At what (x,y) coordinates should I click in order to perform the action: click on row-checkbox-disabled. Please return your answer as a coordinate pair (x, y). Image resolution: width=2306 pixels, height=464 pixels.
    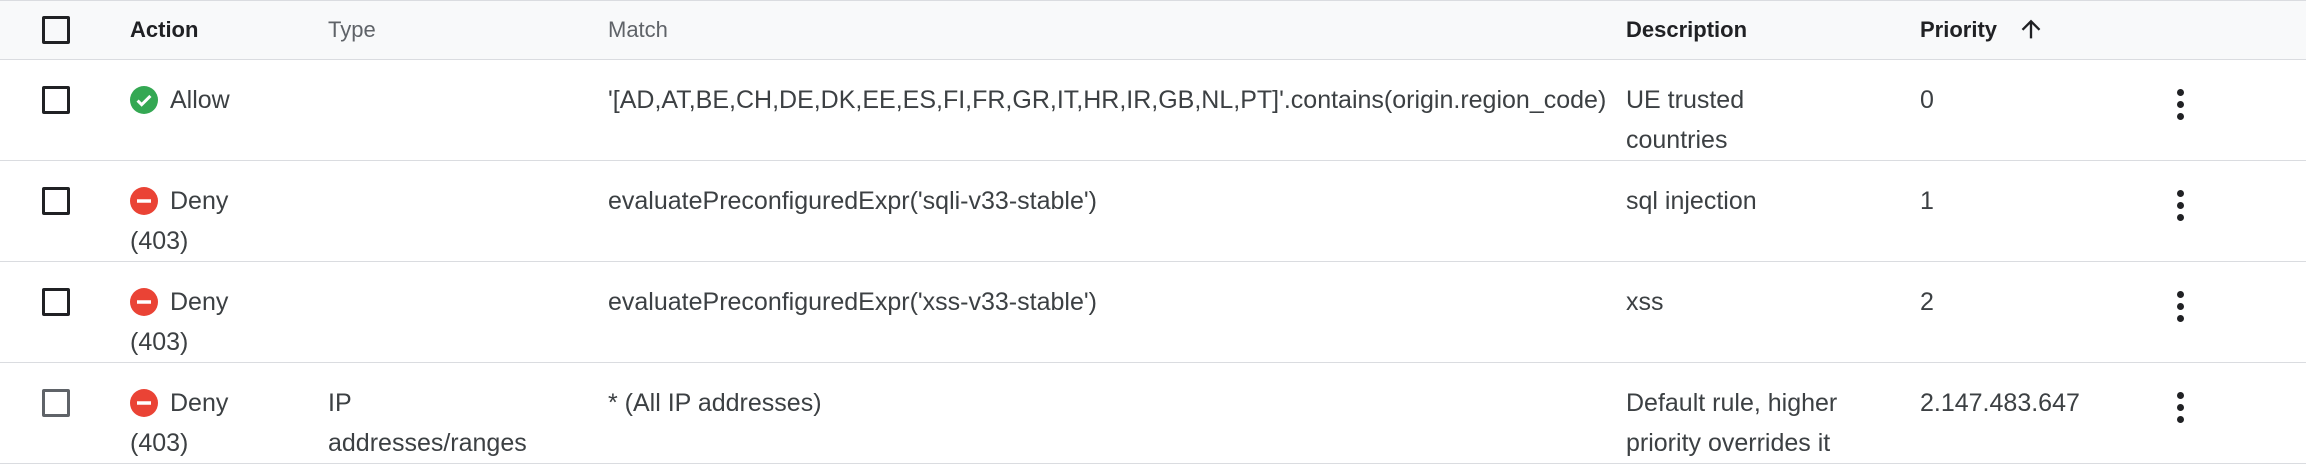
    Looking at the image, I should click on (56, 403).